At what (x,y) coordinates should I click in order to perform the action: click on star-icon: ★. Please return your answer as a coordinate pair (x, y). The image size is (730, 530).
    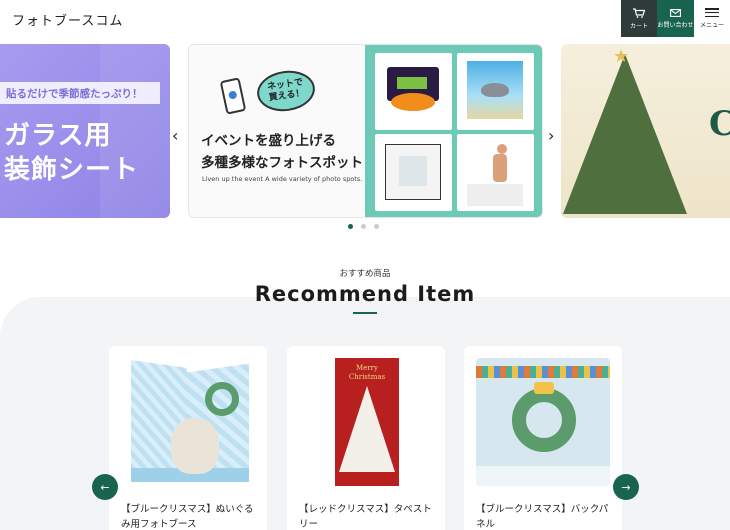
    Looking at the image, I should click on (621, 56).